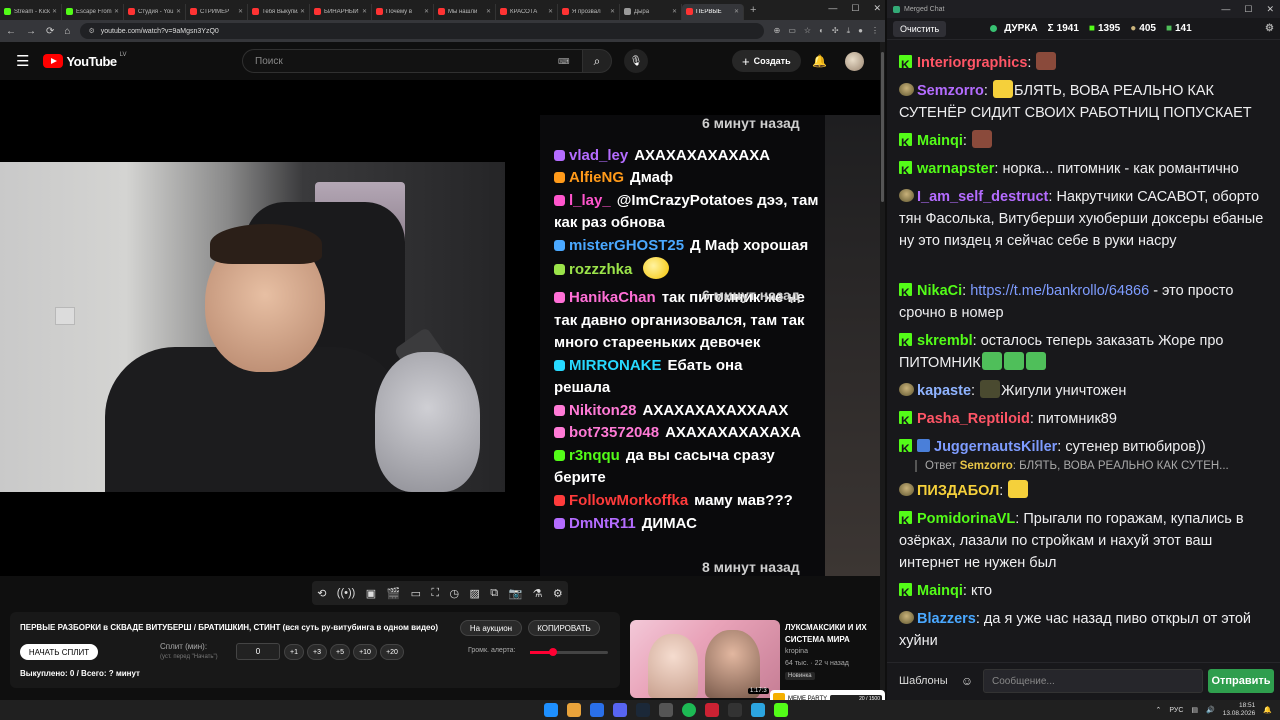 This screenshot has width=1280, height=720. I want to click on chat-username: warnapster, so click(955, 169).